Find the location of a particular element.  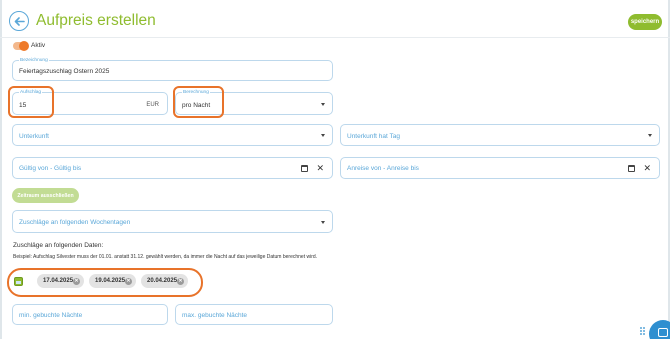

unterkunft-hat-tag-placeholder: Unterkunft hat Tag is located at coordinates (373, 136).